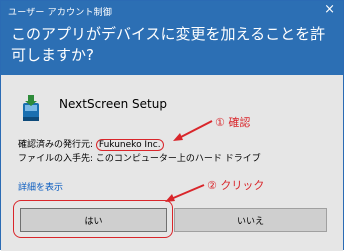 This screenshot has width=344, height=251. I want to click on yes-button: はい, so click(93, 220).